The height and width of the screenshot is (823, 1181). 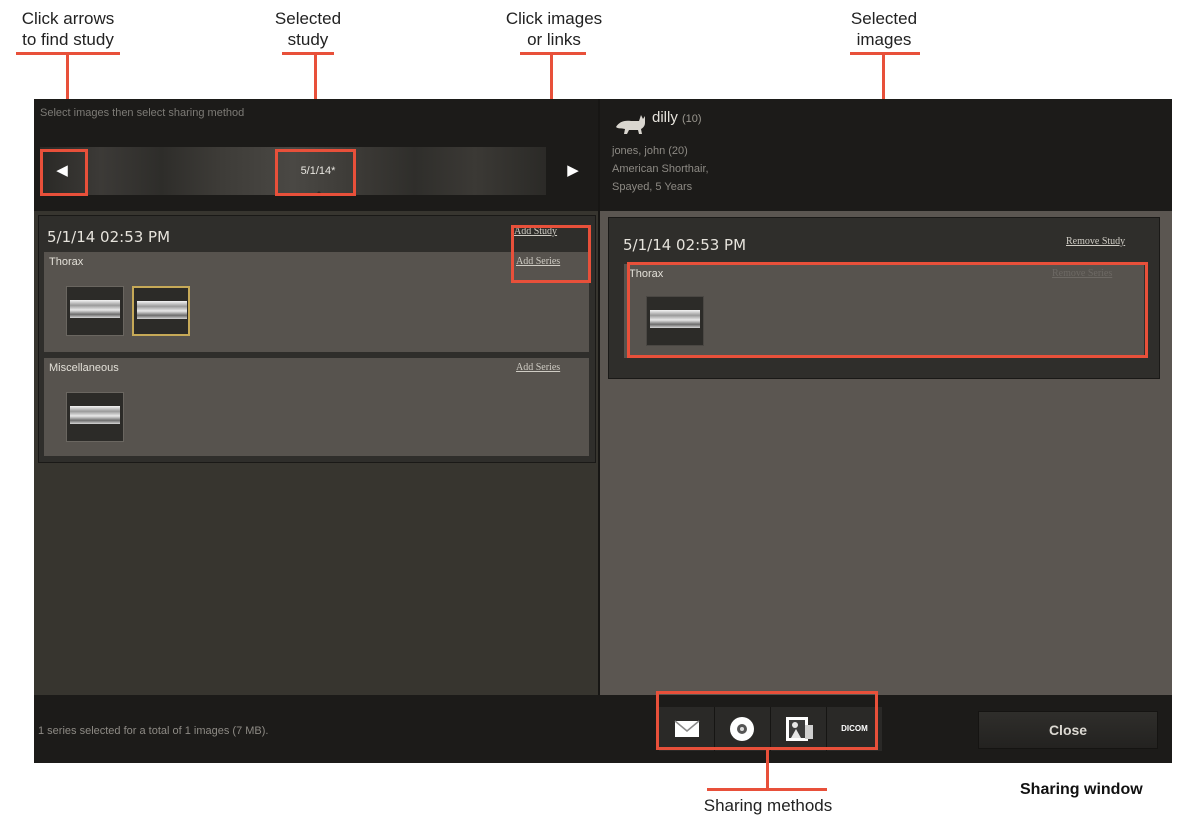 I want to click on image-thumbnail-selected, so click(x=161, y=311).